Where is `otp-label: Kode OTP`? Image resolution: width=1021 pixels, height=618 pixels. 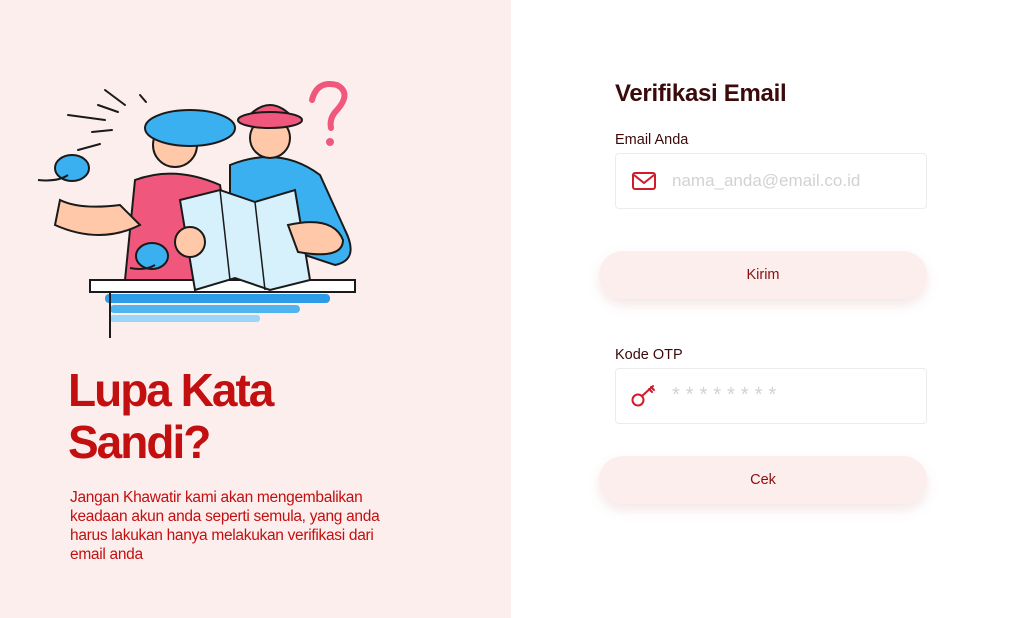
otp-label: Kode OTP is located at coordinates (649, 355).